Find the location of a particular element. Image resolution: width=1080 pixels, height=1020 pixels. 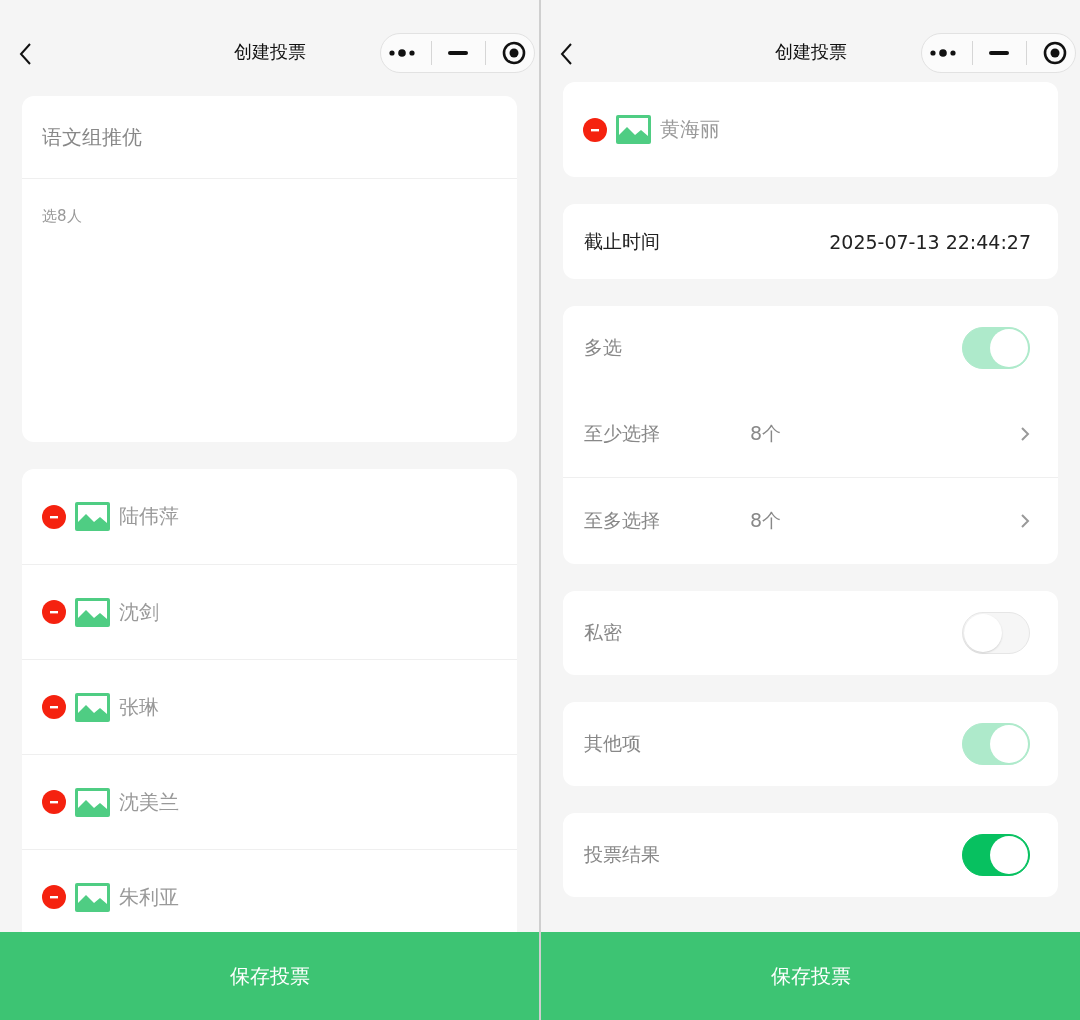

candidate-name: 沈美兰 is located at coordinates (149, 802).